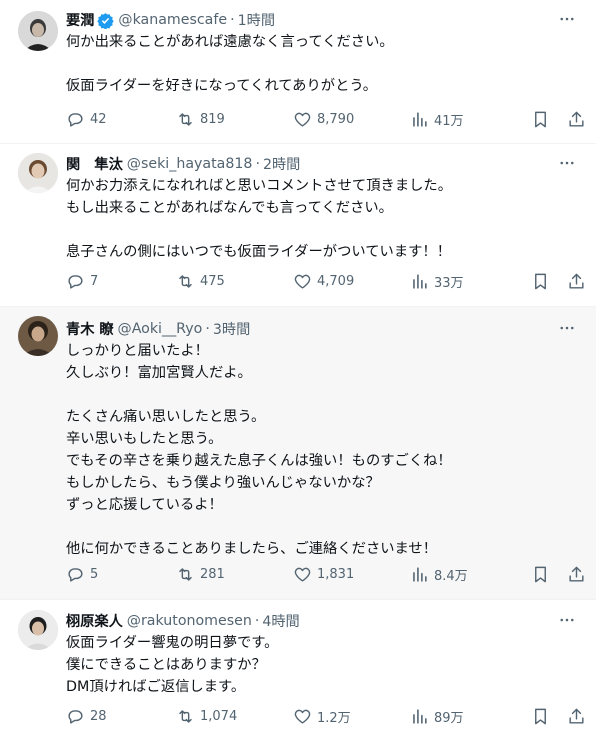  I want to click on display-name: 要潤, so click(80, 20).